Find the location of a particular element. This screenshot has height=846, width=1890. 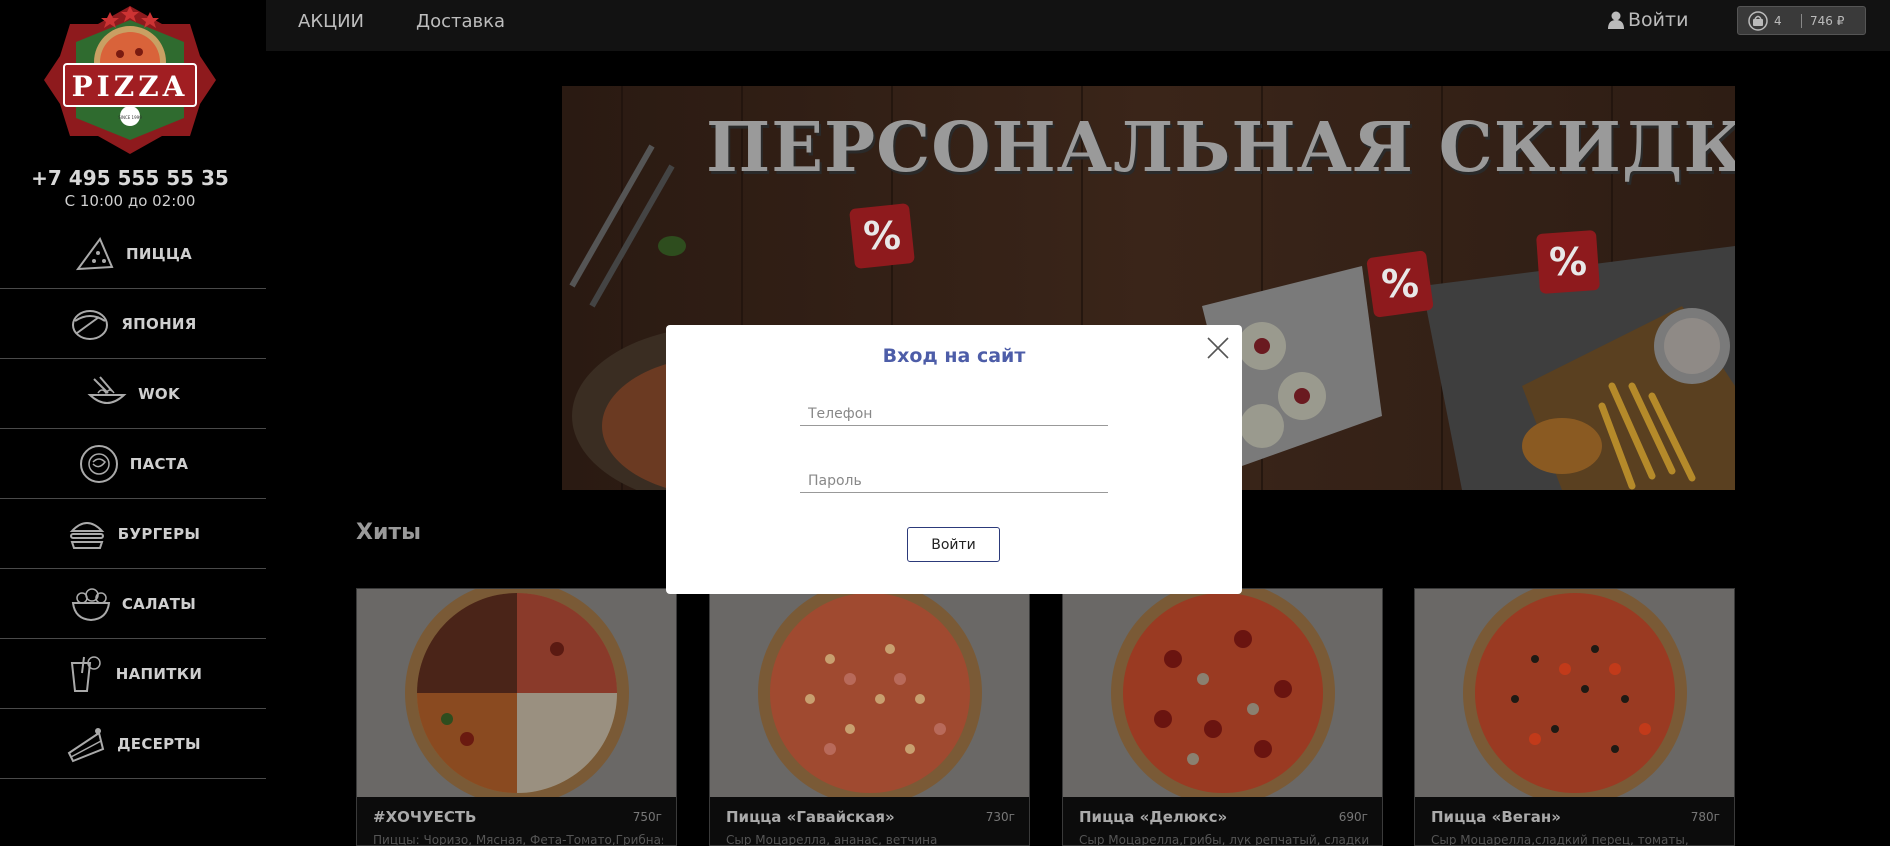

product-description: Сыр Моцарелла, ананас, ветчина is located at coordinates (832, 839).